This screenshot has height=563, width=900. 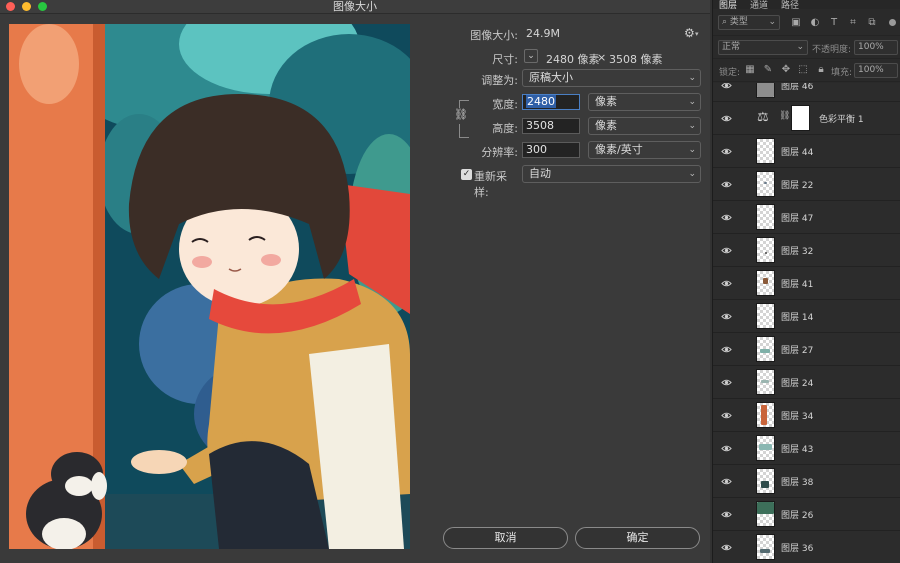 What do you see at coordinates (876, 47) in the screenshot?
I see `opacity-input: 100%` at bounding box center [876, 47].